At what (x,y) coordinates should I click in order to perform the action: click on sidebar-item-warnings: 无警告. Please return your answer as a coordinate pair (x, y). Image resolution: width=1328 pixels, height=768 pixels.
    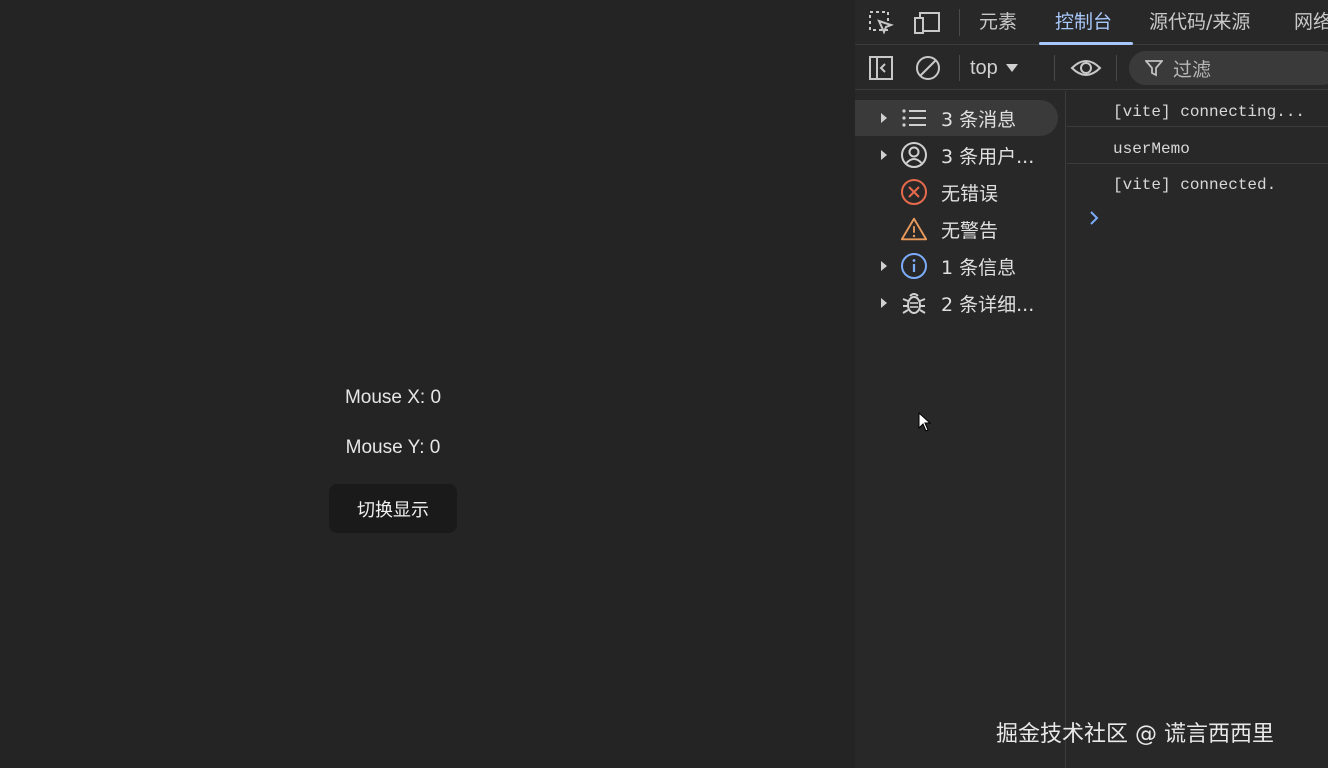
    Looking at the image, I should click on (956, 229).